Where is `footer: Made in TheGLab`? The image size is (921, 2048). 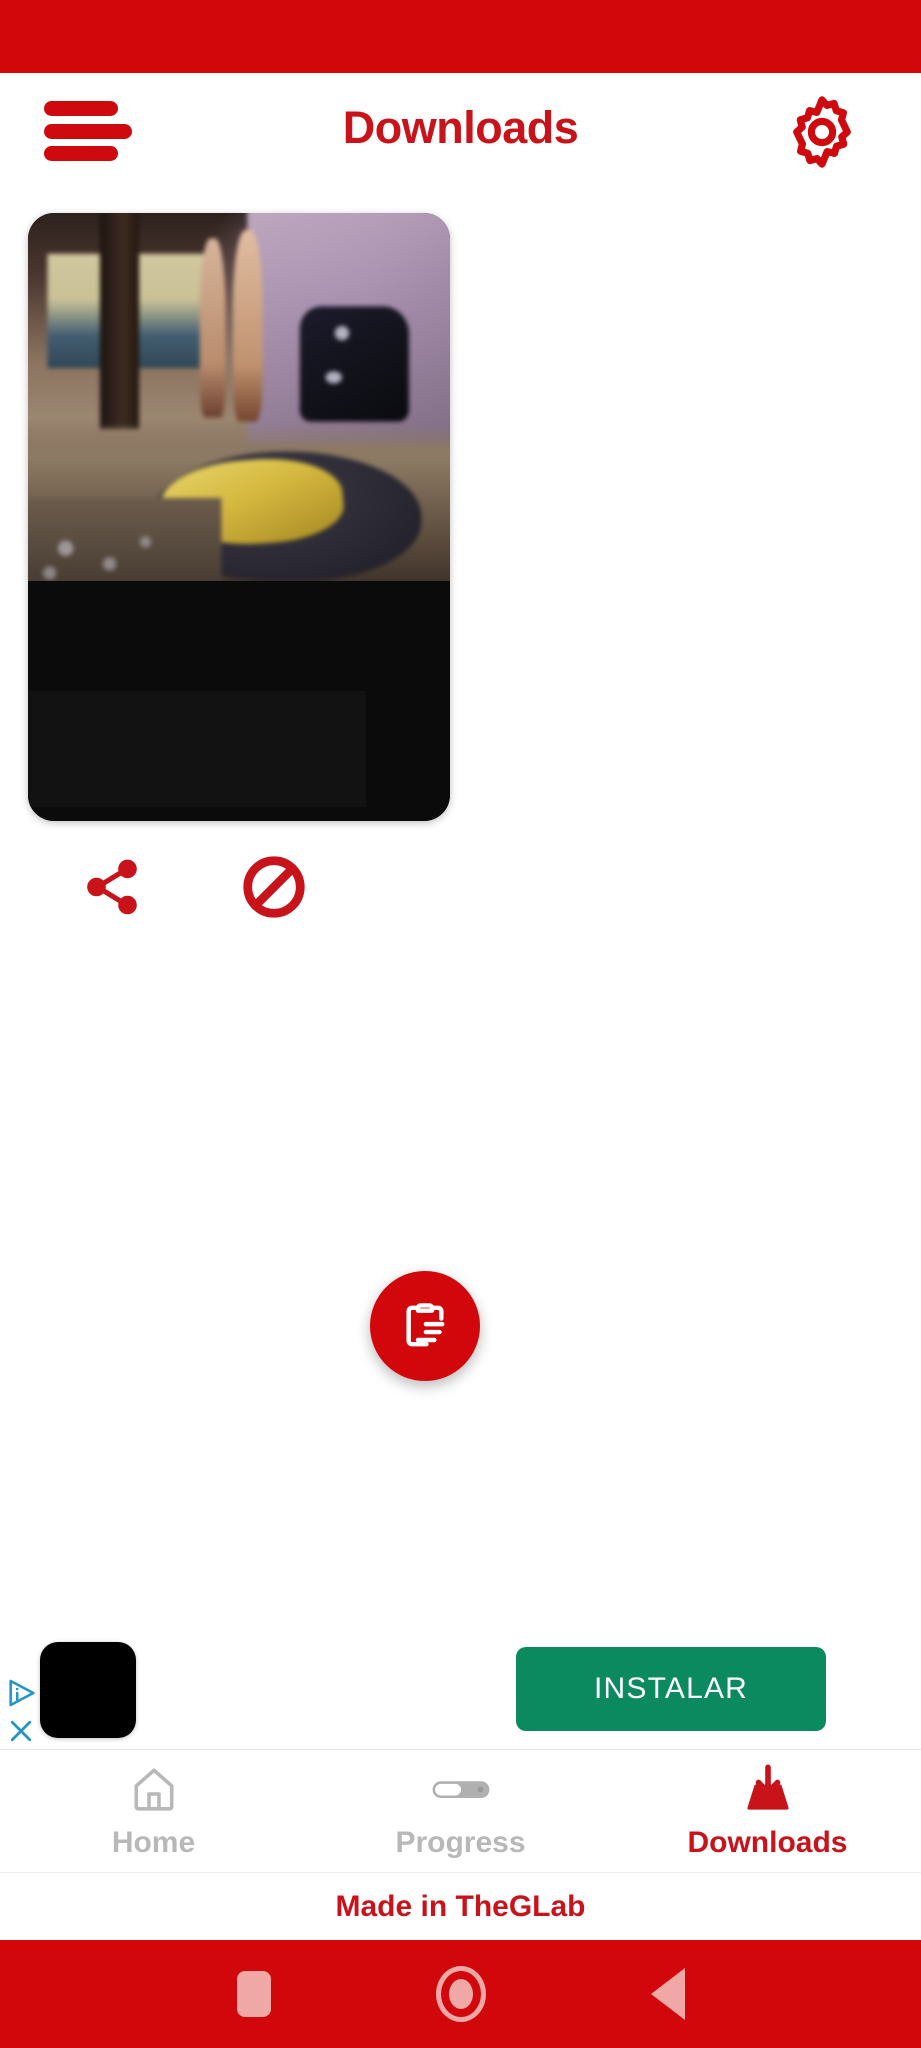 footer: Made in TheGLab is located at coordinates (460, 1906).